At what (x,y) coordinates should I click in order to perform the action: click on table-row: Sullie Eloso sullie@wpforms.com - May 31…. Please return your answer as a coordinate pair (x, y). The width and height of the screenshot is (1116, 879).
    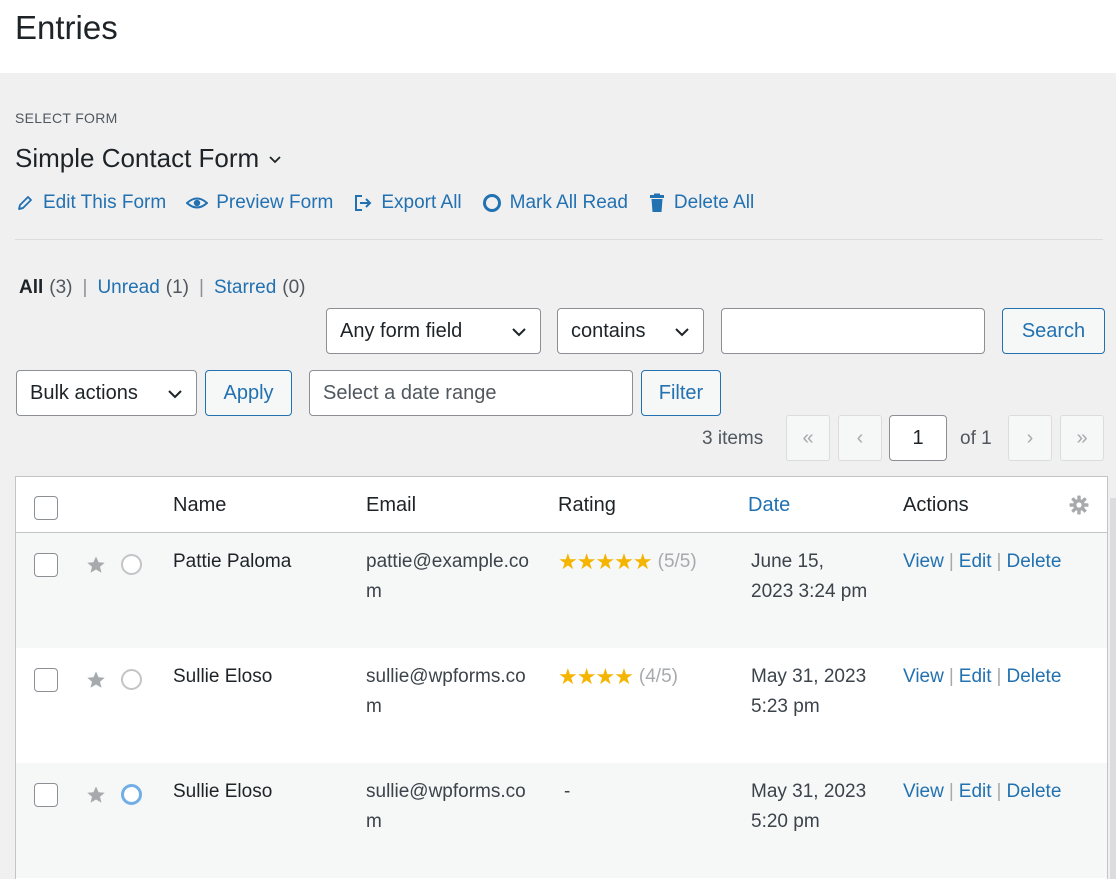
    Looking at the image, I should click on (561, 820).